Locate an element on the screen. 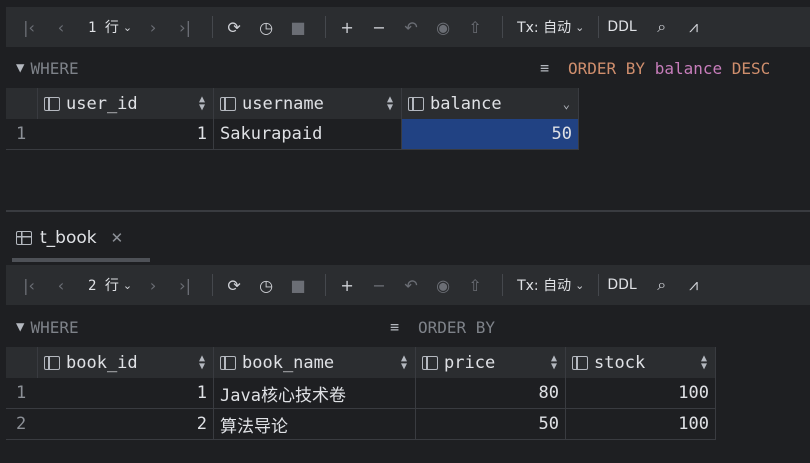 This screenshot has height=463, width=810. cell-username: Sakurapaid is located at coordinates (308, 134).